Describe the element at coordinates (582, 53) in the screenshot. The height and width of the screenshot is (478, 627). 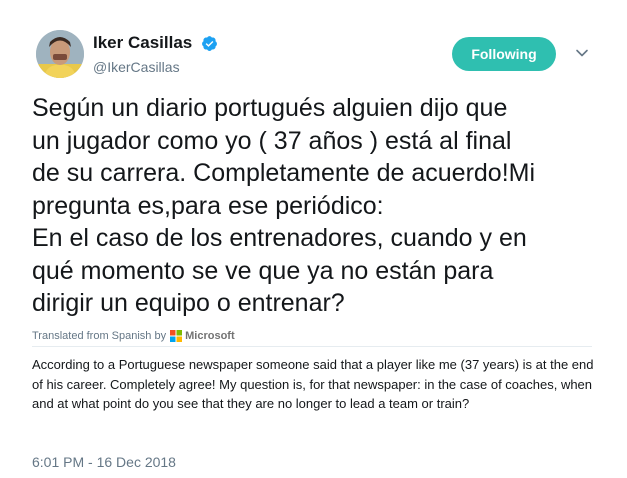
I see `chevron-down-icon` at that location.